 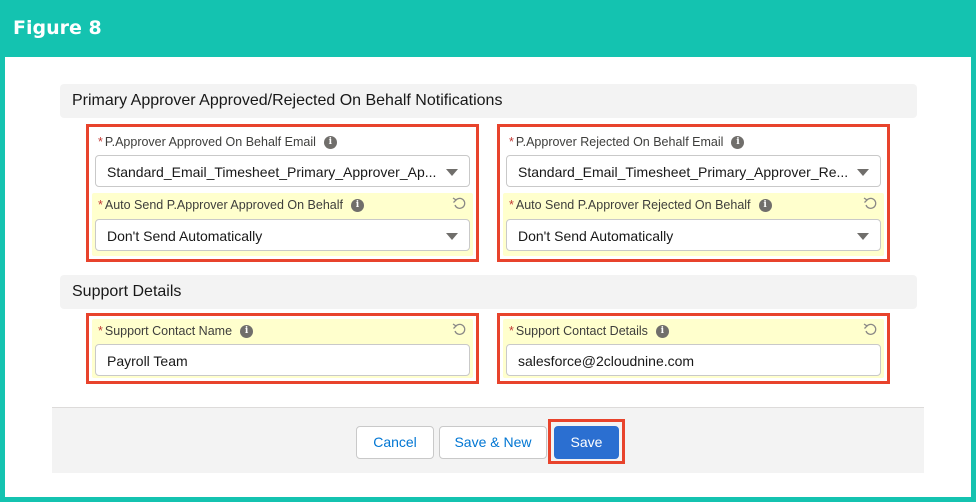 What do you see at coordinates (282, 360) in the screenshot?
I see `support-name-input: Payroll Team` at bounding box center [282, 360].